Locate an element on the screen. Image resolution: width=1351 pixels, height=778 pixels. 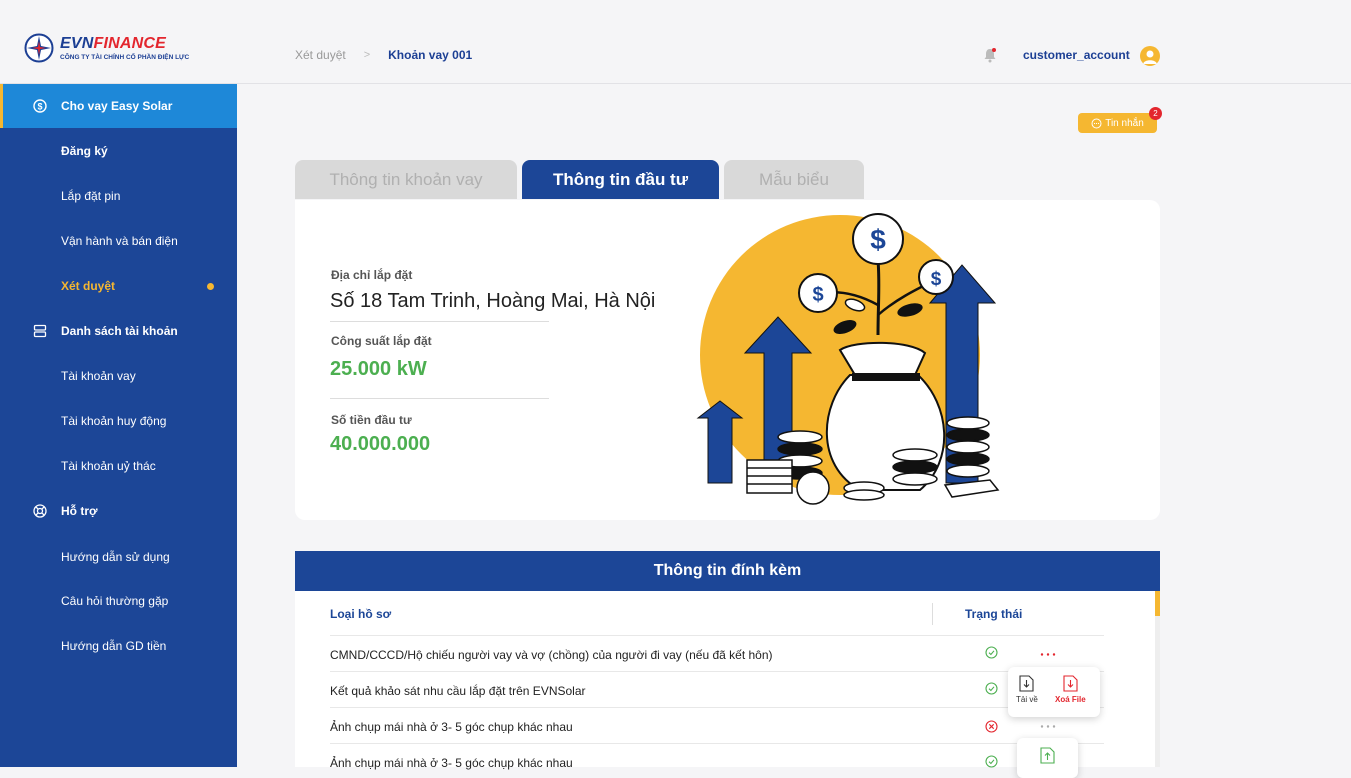
sidebar-item-lap-dat-pin: Lắp đặt pin is located at coordinates (118, 196).